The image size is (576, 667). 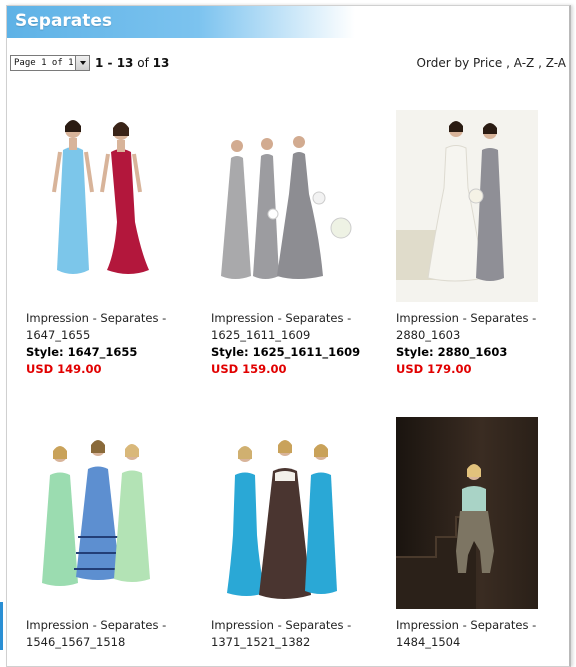 What do you see at coordinates (143, 63) in the screenshot?
I see `range-of: of` at bounding box center [143, 63].